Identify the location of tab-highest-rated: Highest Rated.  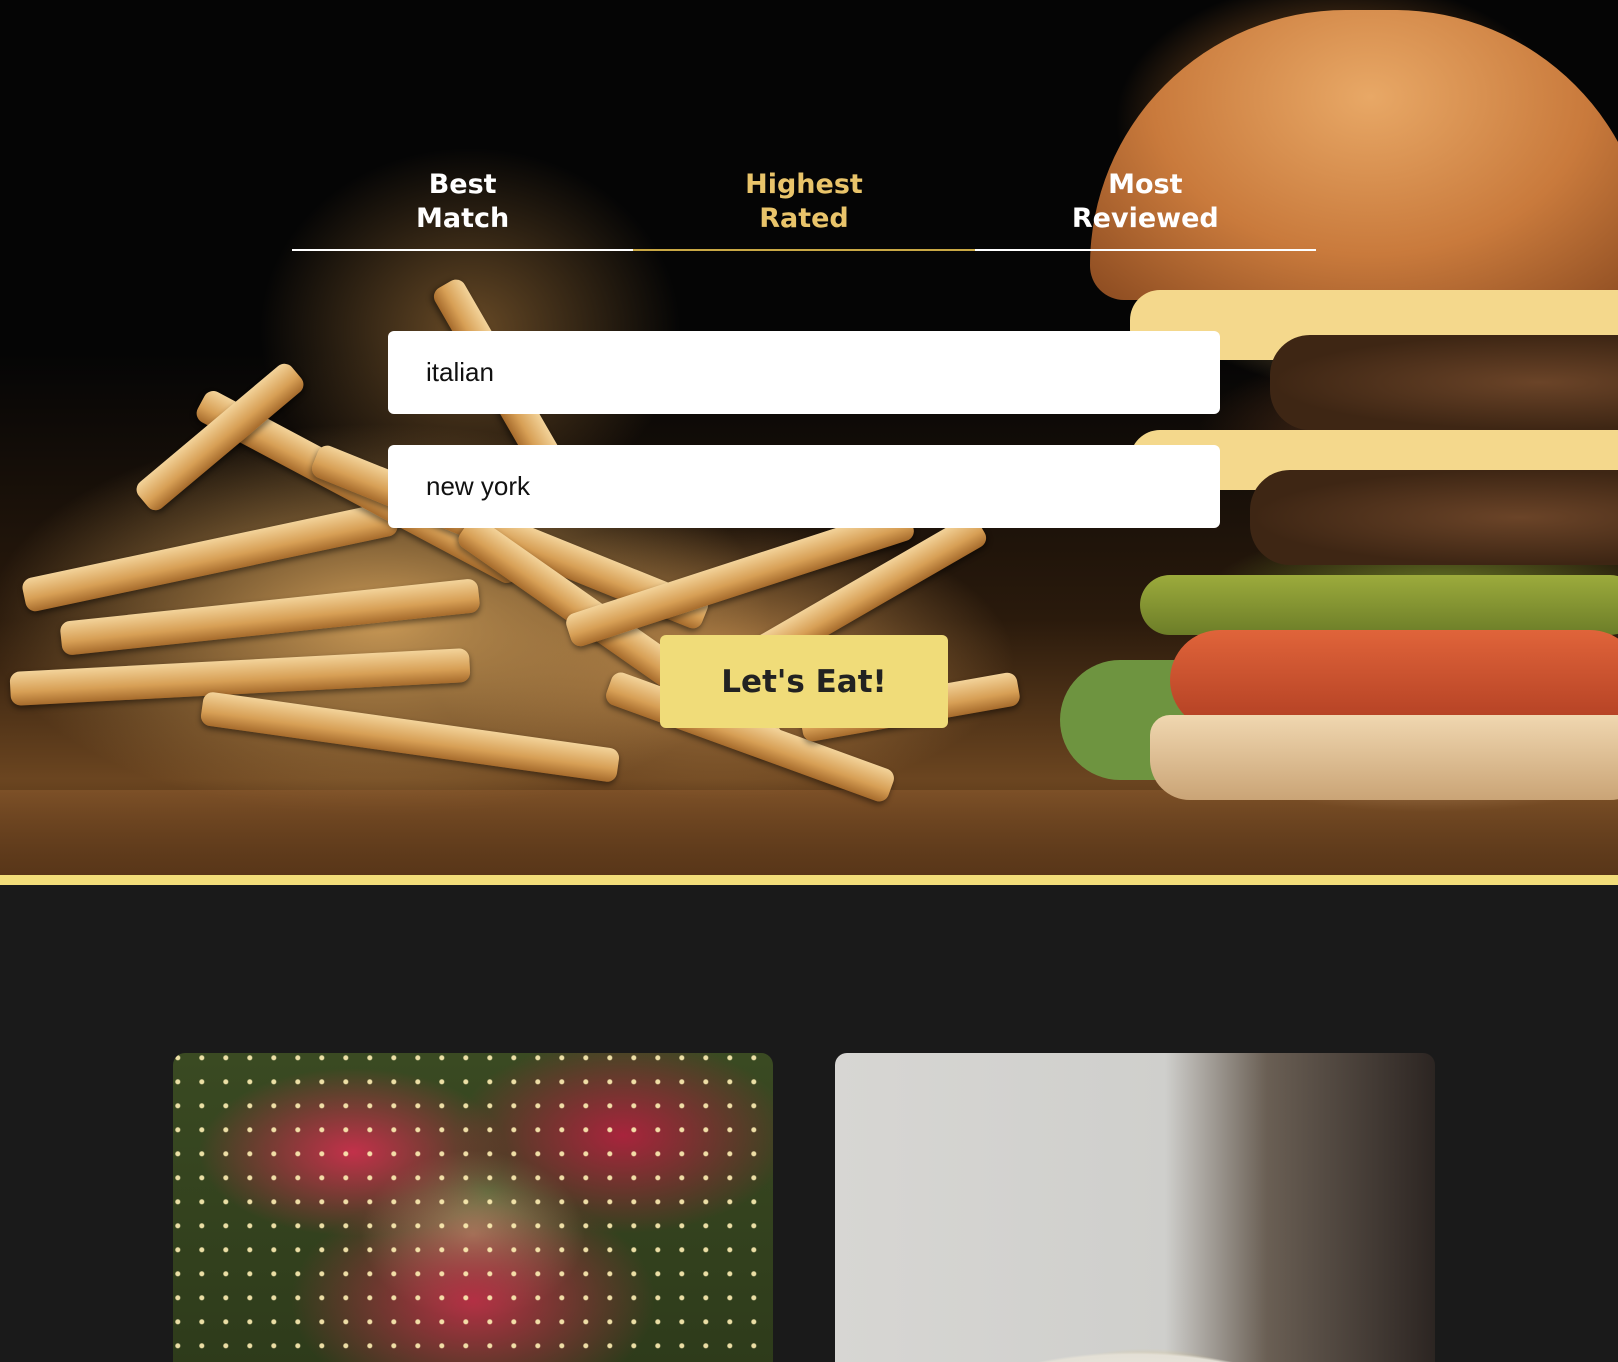
(804, 209).